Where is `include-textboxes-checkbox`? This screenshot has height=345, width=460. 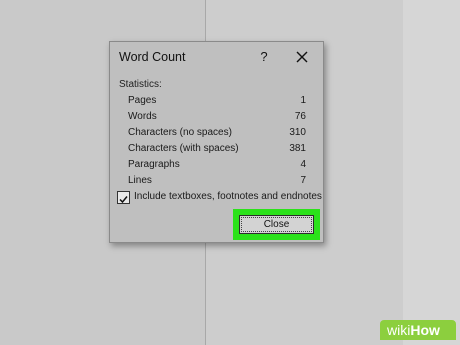 include-textboxes-checkbox is located at coordinates (123, 197).